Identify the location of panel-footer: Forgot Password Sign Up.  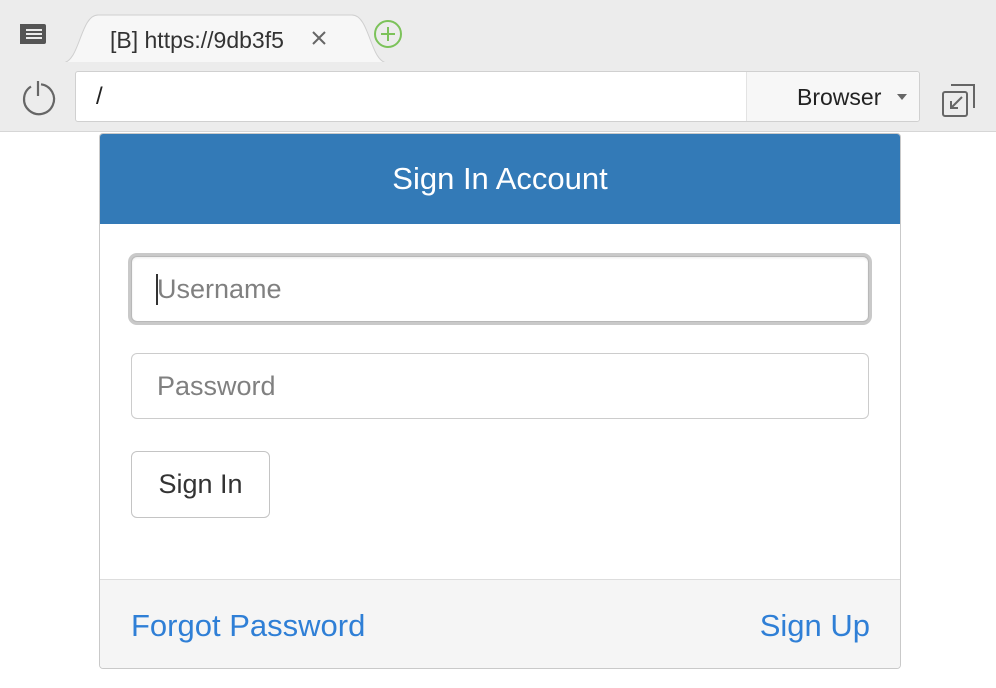
(500, 623).